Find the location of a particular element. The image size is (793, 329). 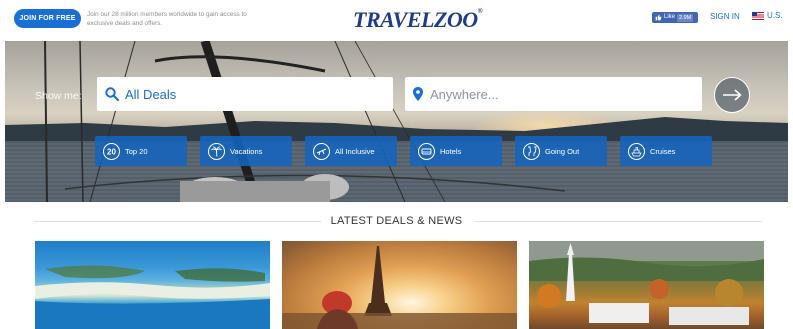

locale-selector: U.S. is located at coordinates (767, 15).